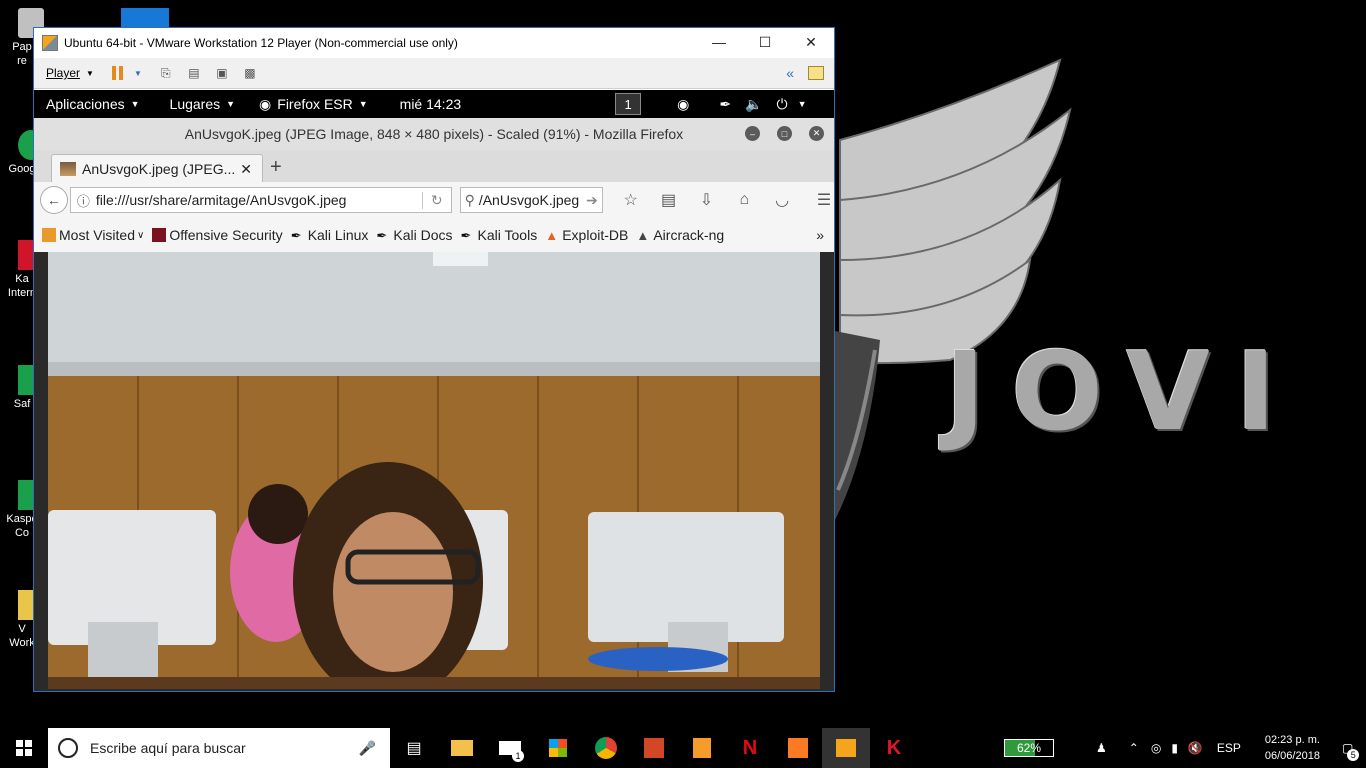 The width and height of the screenshot is (1366, 768). I want to click on bookmark-exploit-db: ▲ Exploit-DB, so click(586, 235).